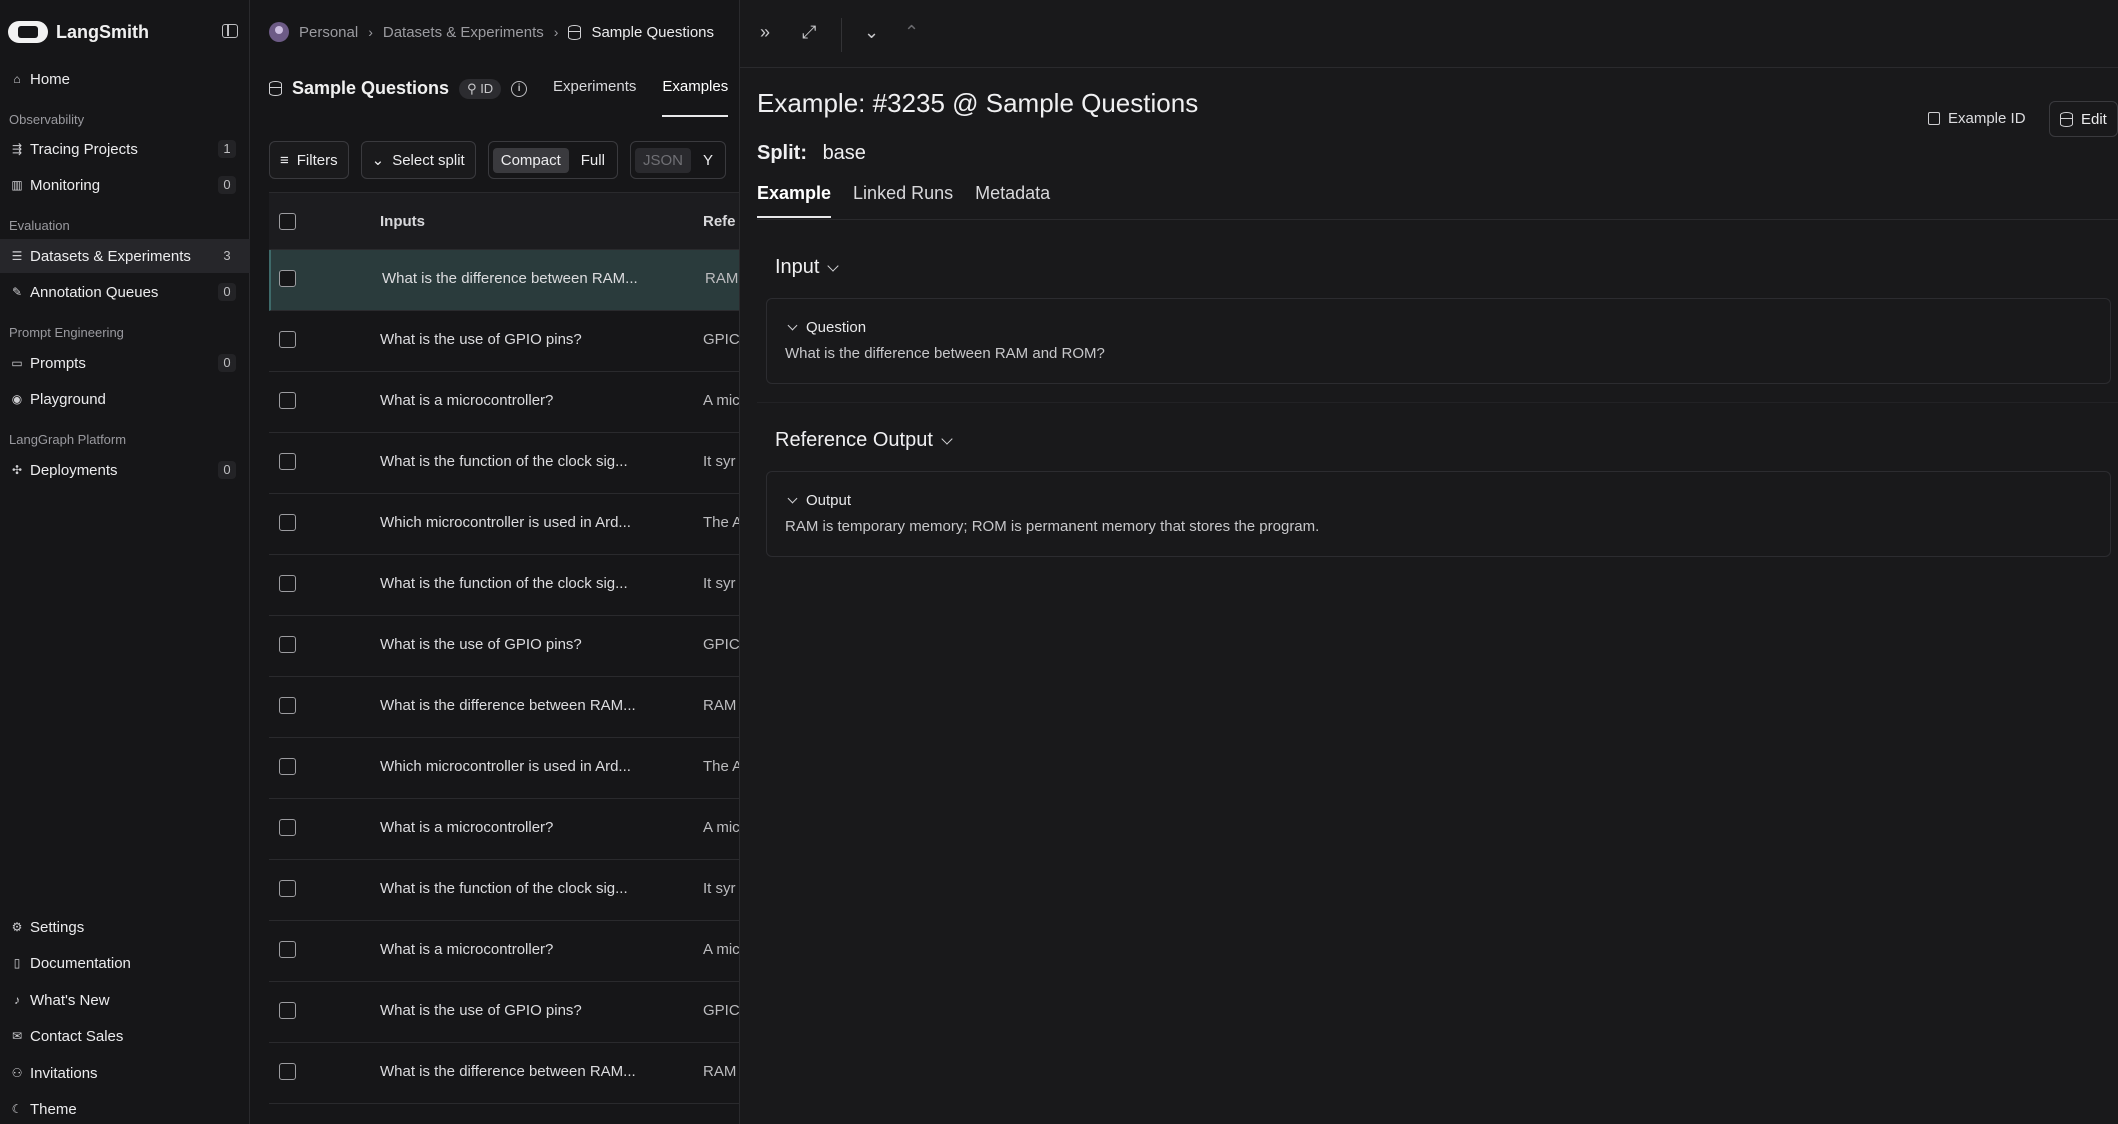 Image resolution: width=2118 pixels, height=1124 pixels. What do you see at coordinates (125, 292) in the screenshot?
I see `sidebar-item-annotation-queues: ✎ Annotation Queues 0` at bounding box center [125, 292].